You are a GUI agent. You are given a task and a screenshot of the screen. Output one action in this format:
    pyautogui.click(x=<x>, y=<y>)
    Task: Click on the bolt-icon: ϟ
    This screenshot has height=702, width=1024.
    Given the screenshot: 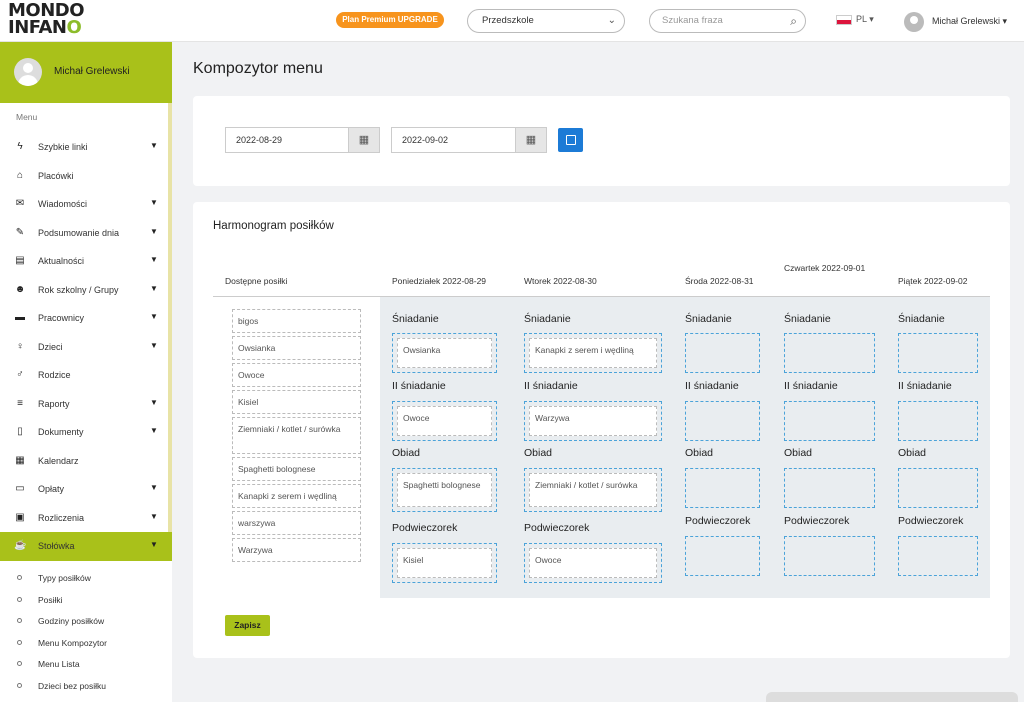 What is the action you would take?
    pyautogui.click(x=20, y=146)
    